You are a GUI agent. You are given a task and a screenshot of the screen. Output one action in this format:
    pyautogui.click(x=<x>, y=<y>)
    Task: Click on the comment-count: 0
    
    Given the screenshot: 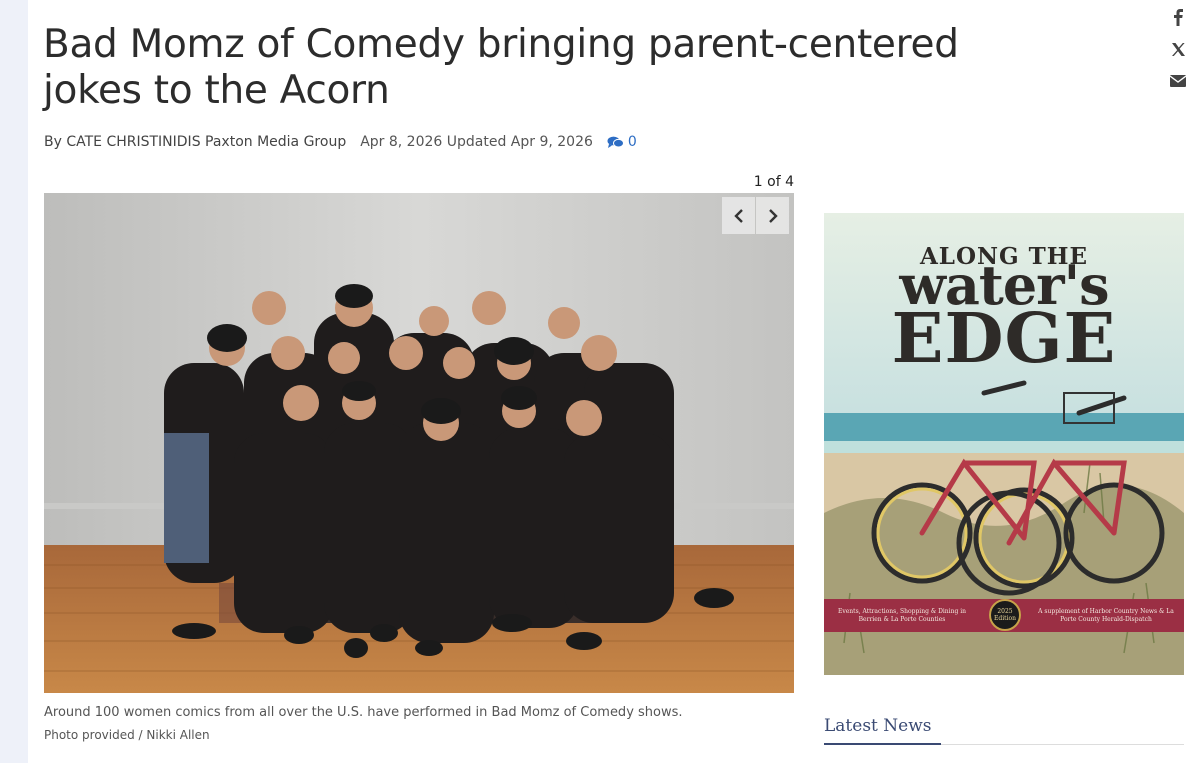 What is the action you would take?
    pyautogui.click(x=632, y=142)
    